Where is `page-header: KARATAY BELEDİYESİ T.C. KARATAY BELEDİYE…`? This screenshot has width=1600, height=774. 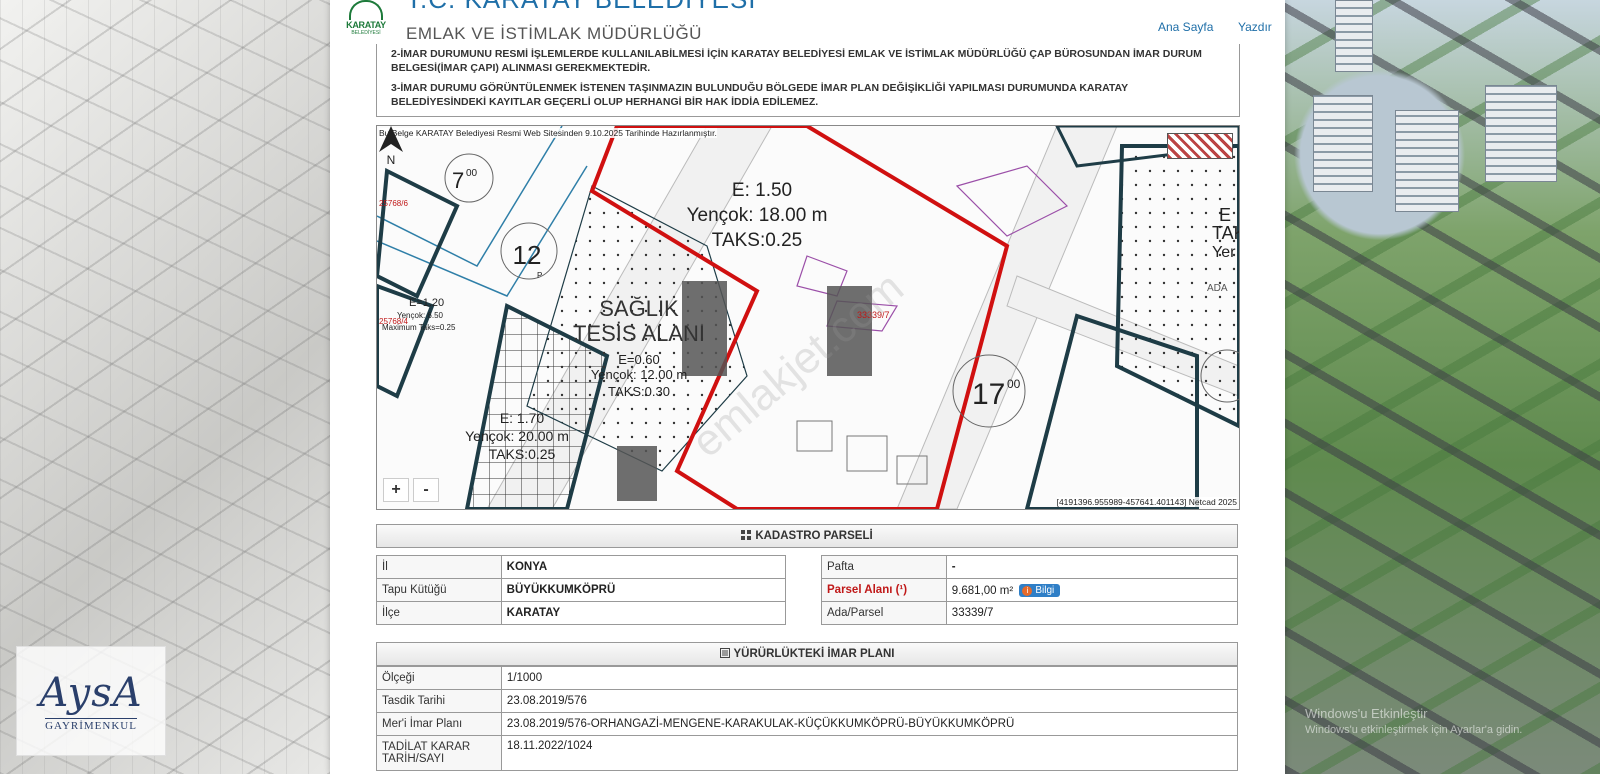 page-header: KARATAY BELEDİYESİ T.C. KARATAY BELEDİYE… is located at coordinates (807, 25).